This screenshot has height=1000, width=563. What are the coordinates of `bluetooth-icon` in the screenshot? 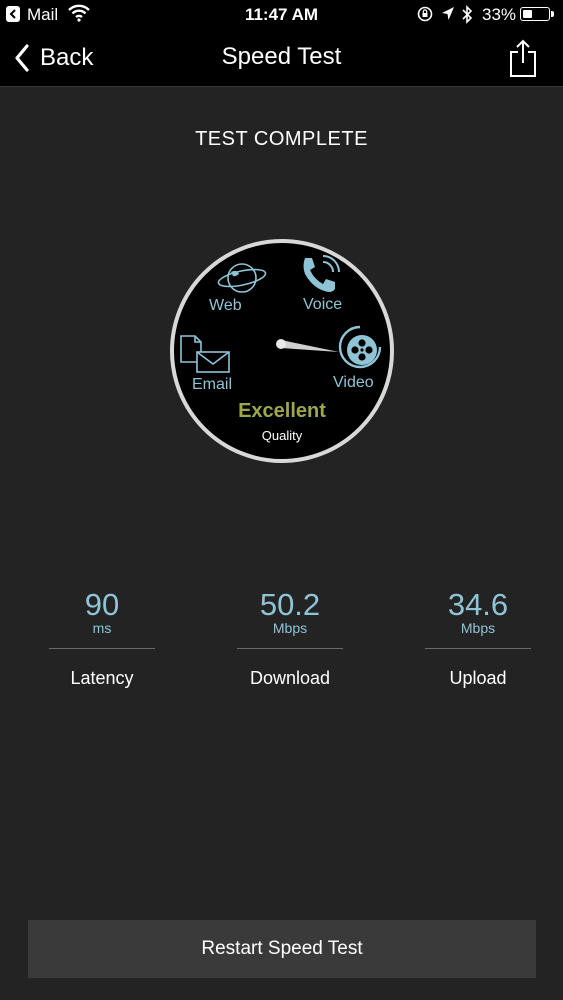 It's located at (467, 14).